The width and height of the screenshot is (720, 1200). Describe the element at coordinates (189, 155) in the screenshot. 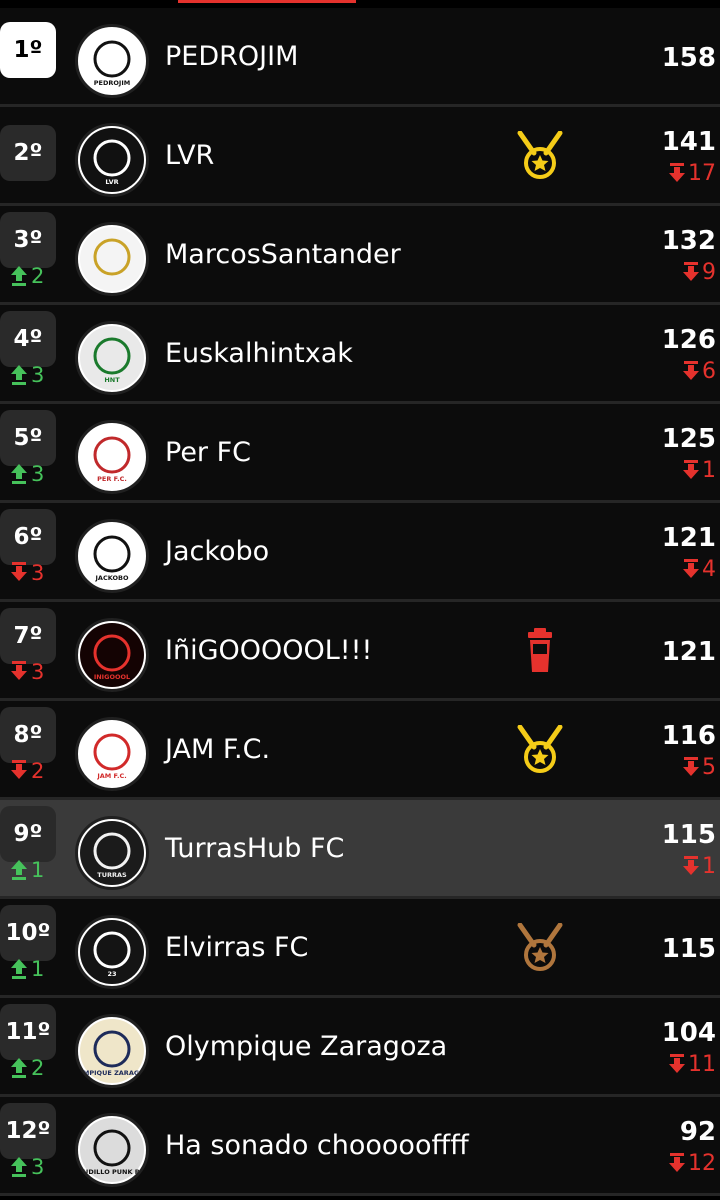

I see `team-name: LVR` at that location.